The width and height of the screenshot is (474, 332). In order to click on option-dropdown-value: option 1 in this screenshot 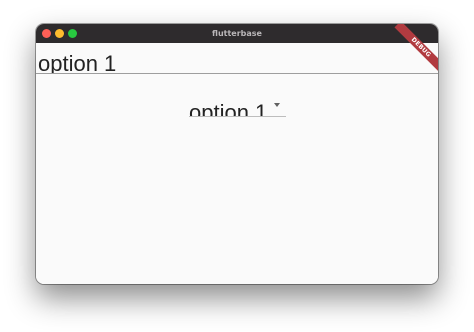, I will do `click(228, 108)`.